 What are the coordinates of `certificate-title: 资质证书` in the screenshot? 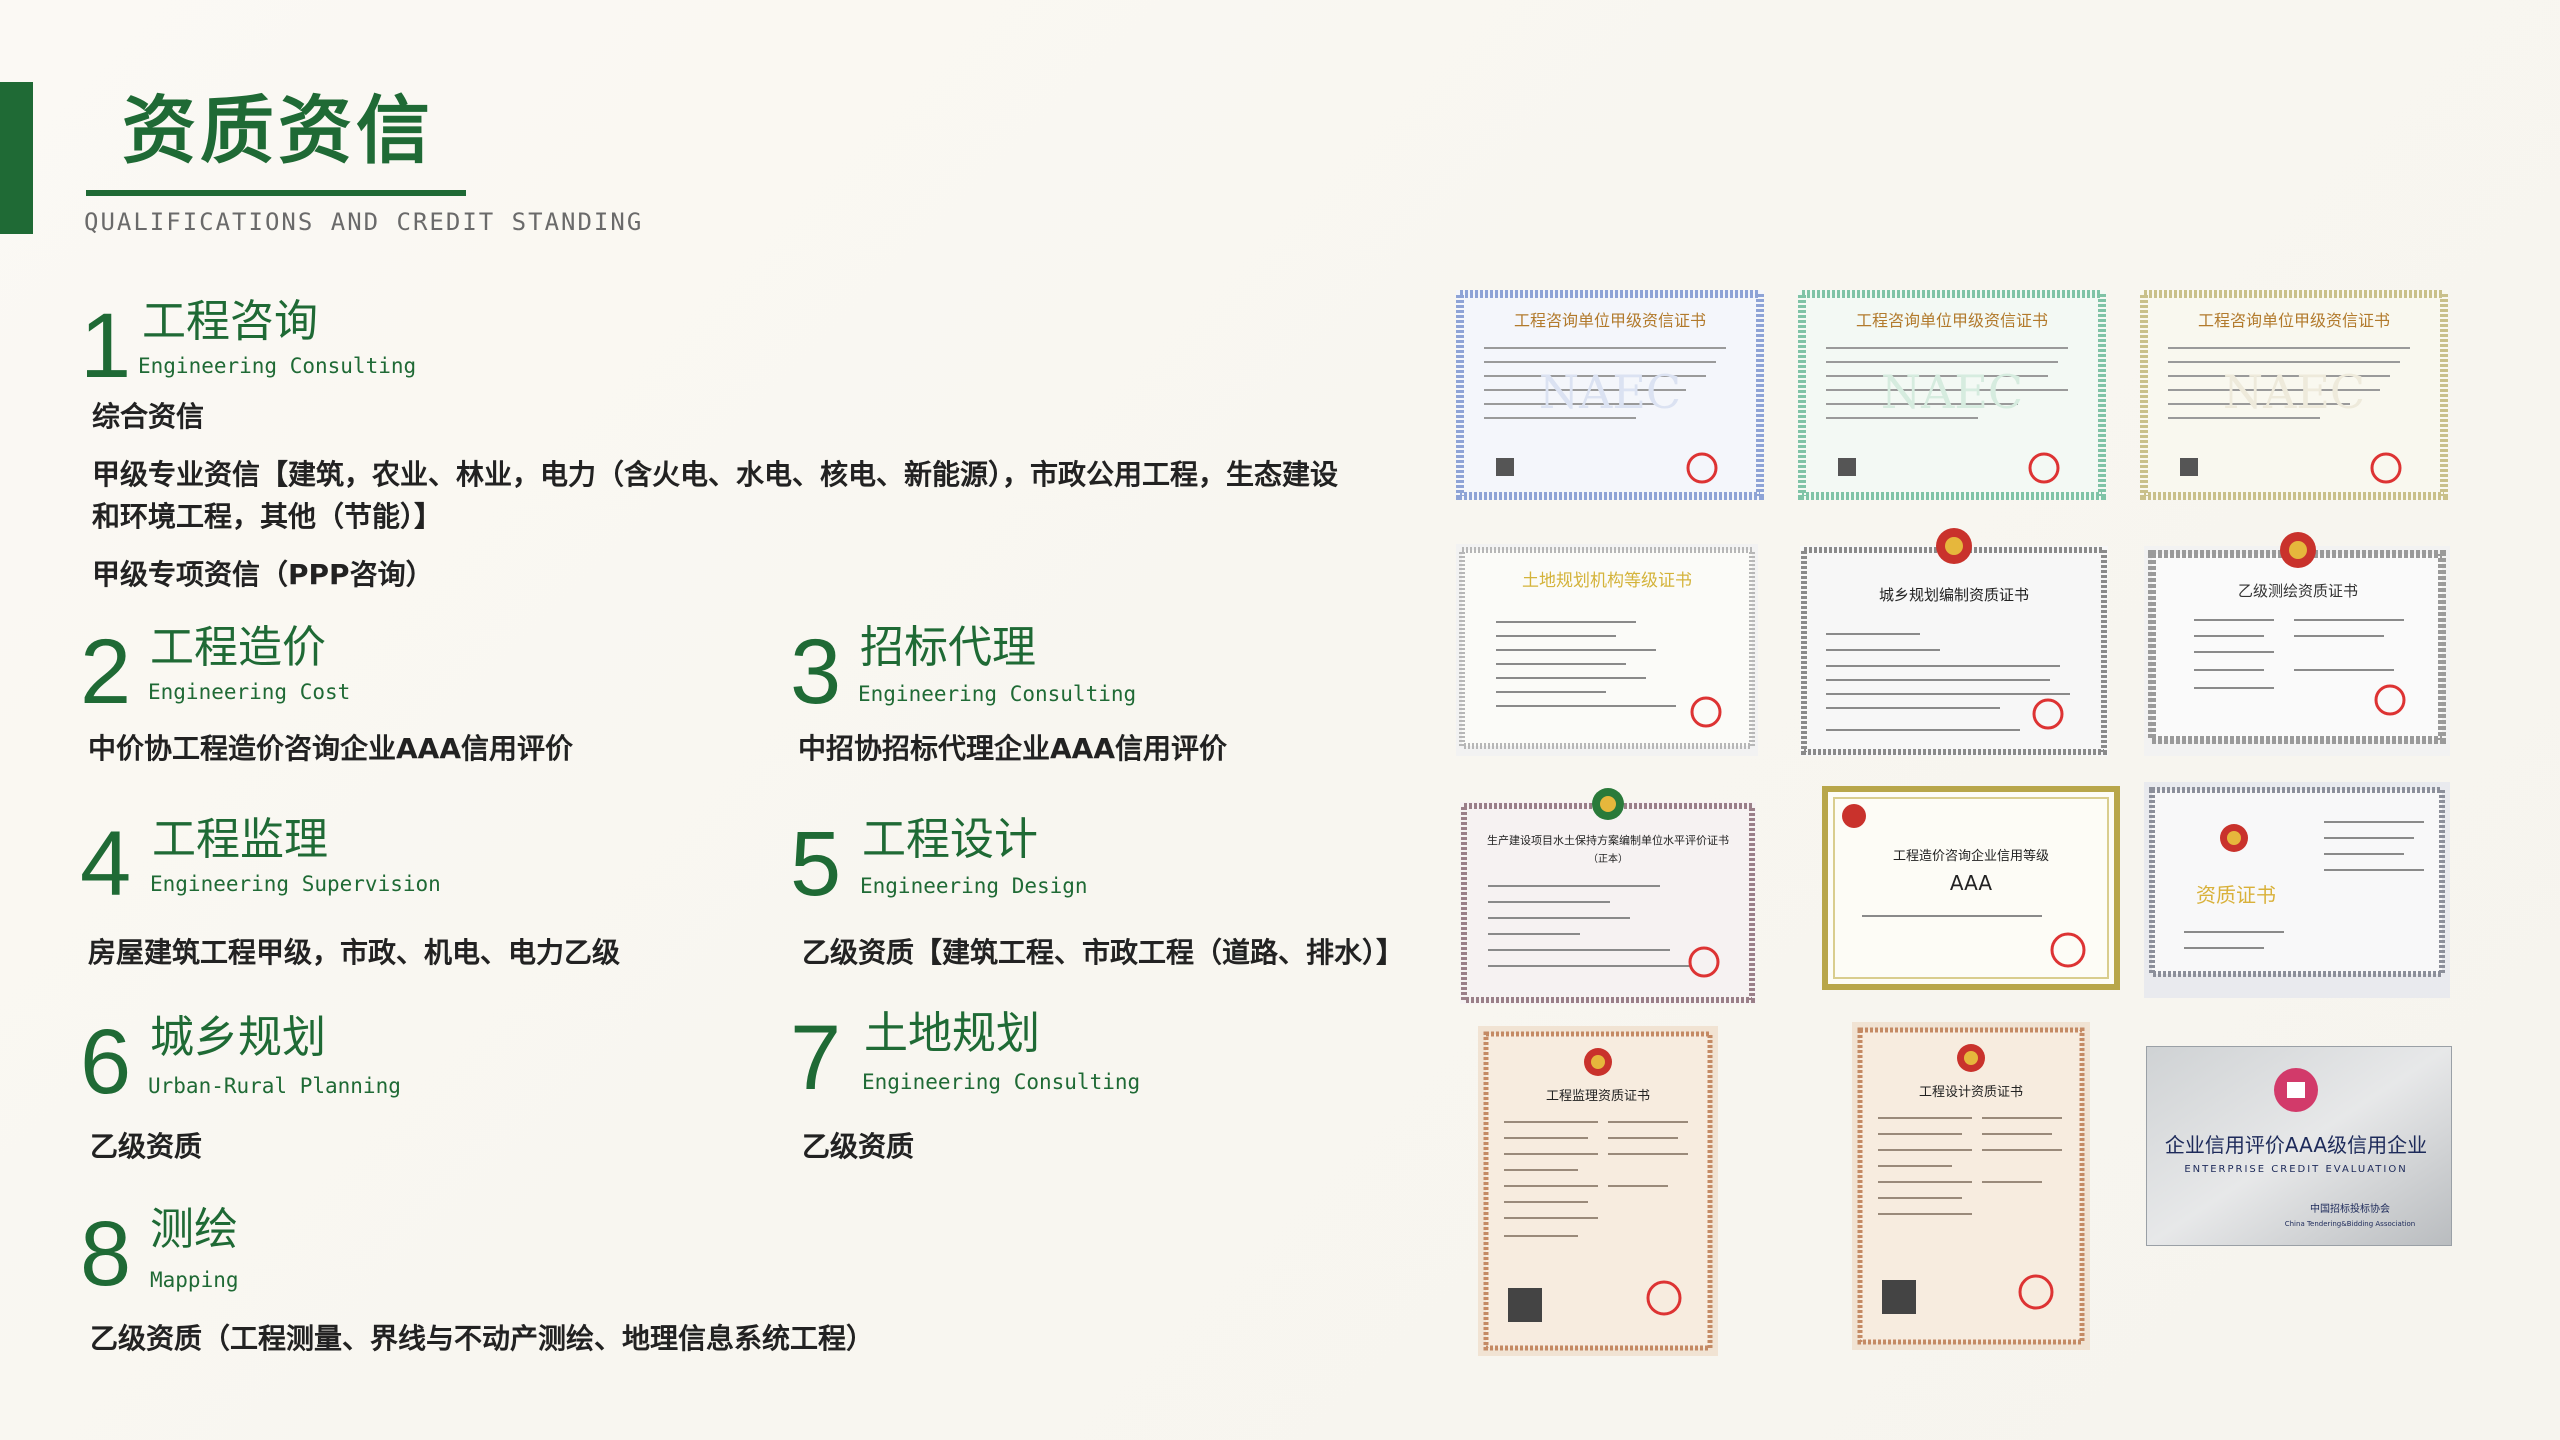 It's located at (2236, 895).